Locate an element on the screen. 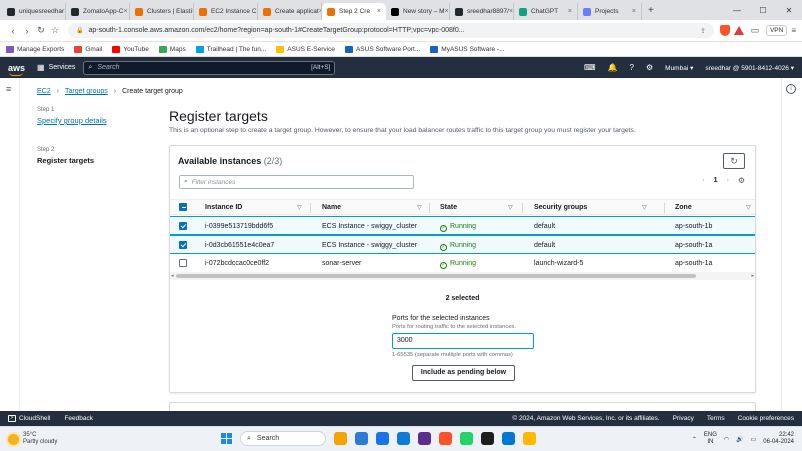  services-menu: Services is located at coordinates (62, 67).